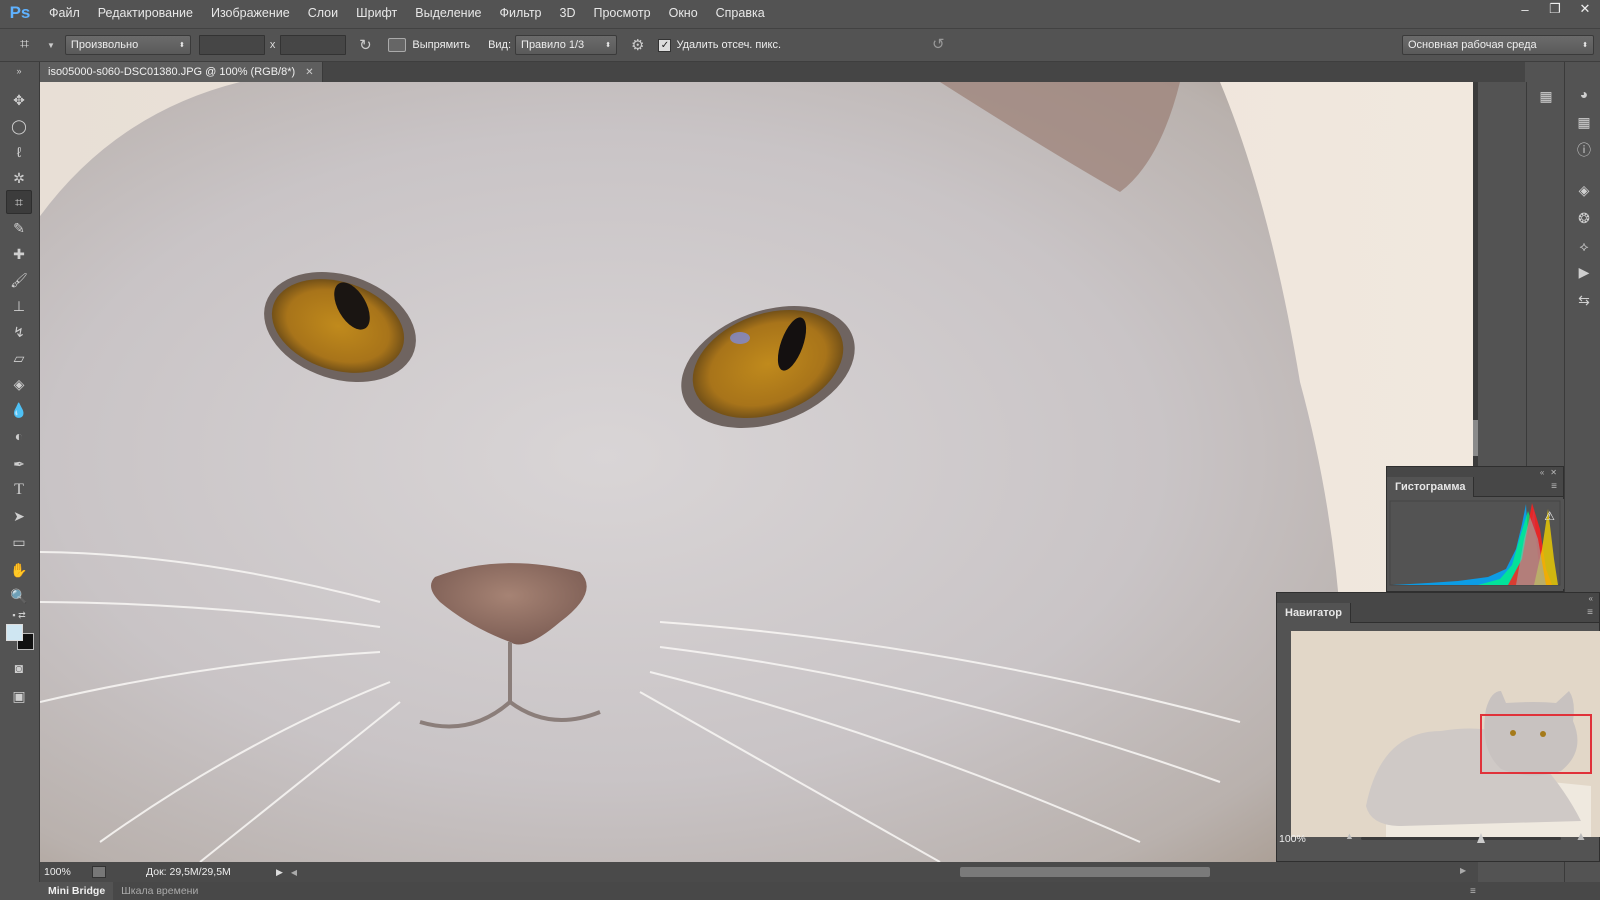 Image resolution: width=1600 pixels, height=900 pixels. What do you see at coordinates (19, 254) in the screenshot?
I see `healing-brush-tool-icon: ✚` at bounding box center [19, 254].